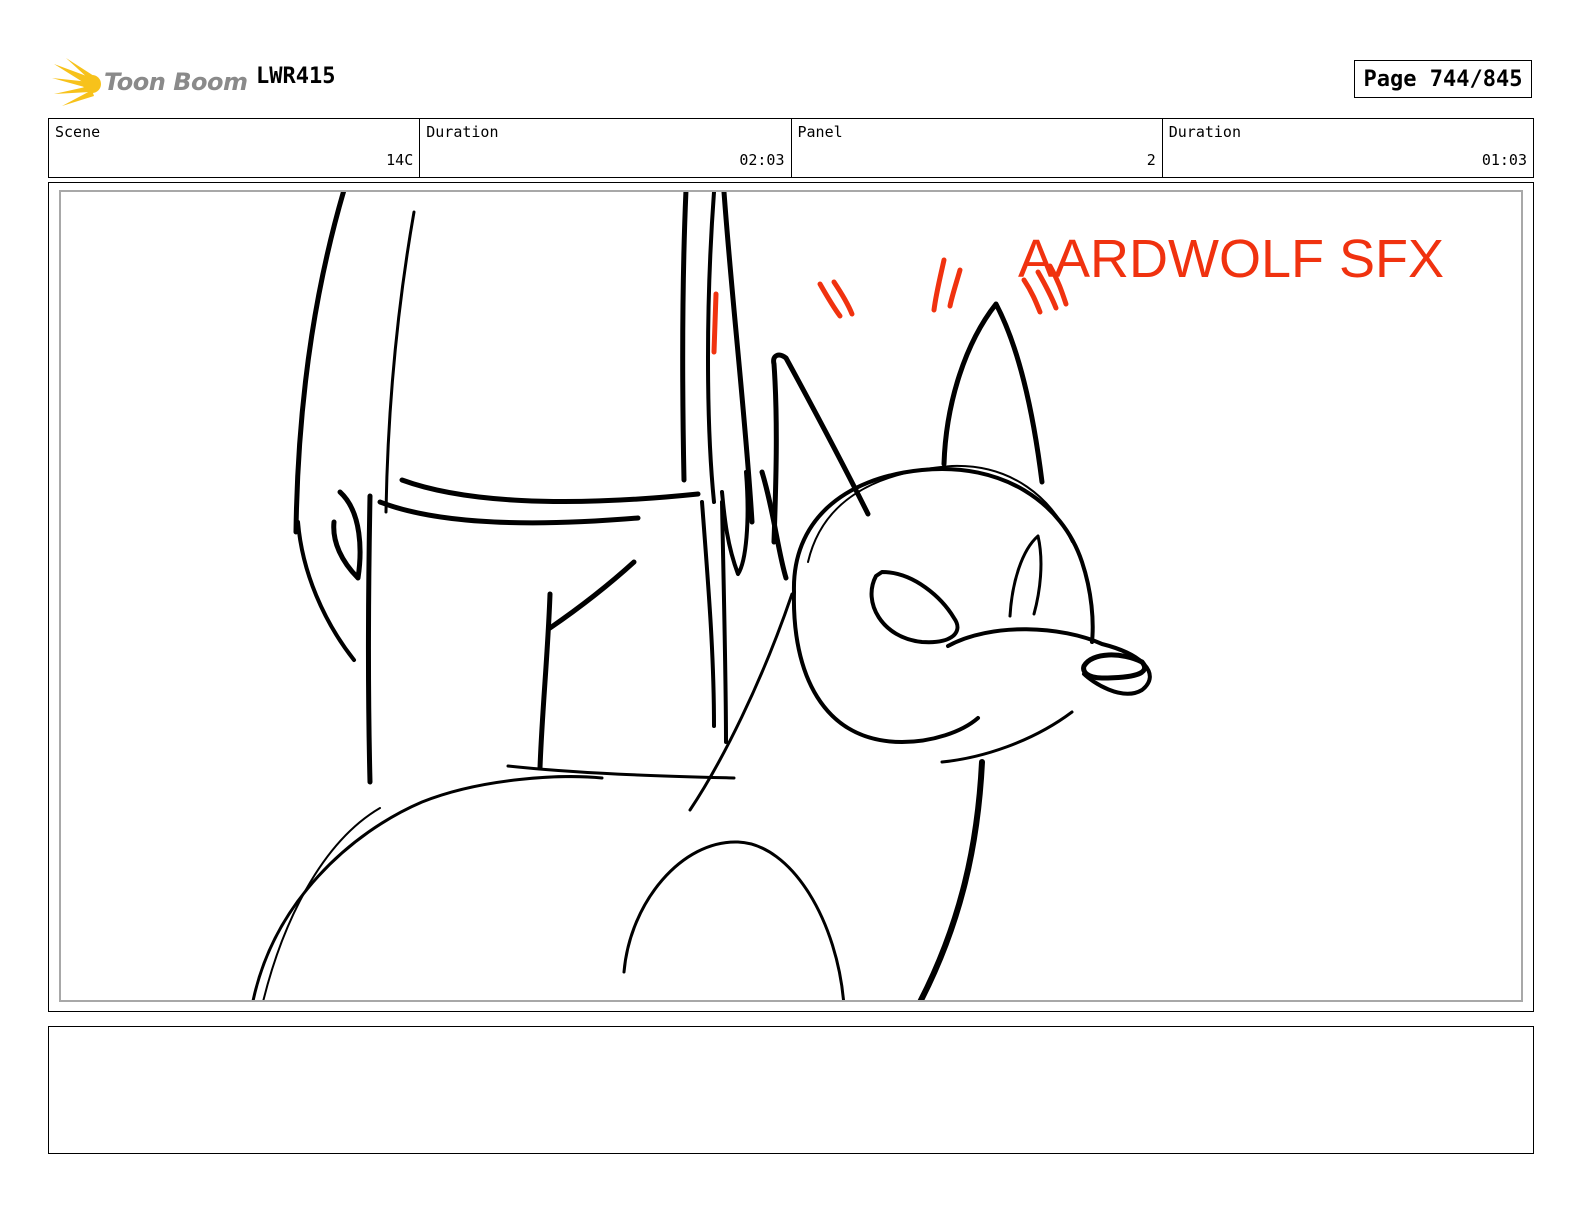 The height and width of the screenshot is (1224, 1584). Describe the element at coordinates (176, 82) in the screenshot. I see `logo-wordmark: Toon Boom` at that location.